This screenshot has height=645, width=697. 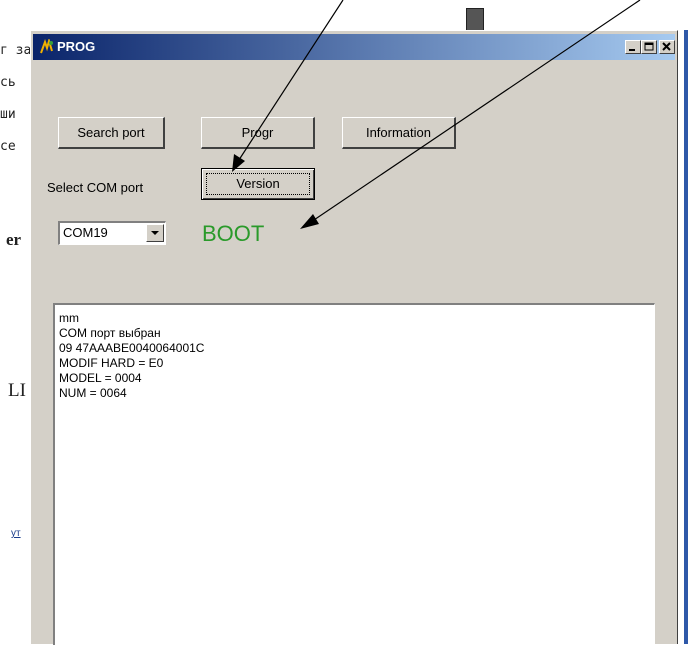 I want to click on progr-button: Progr, so click(x=258, y=133).